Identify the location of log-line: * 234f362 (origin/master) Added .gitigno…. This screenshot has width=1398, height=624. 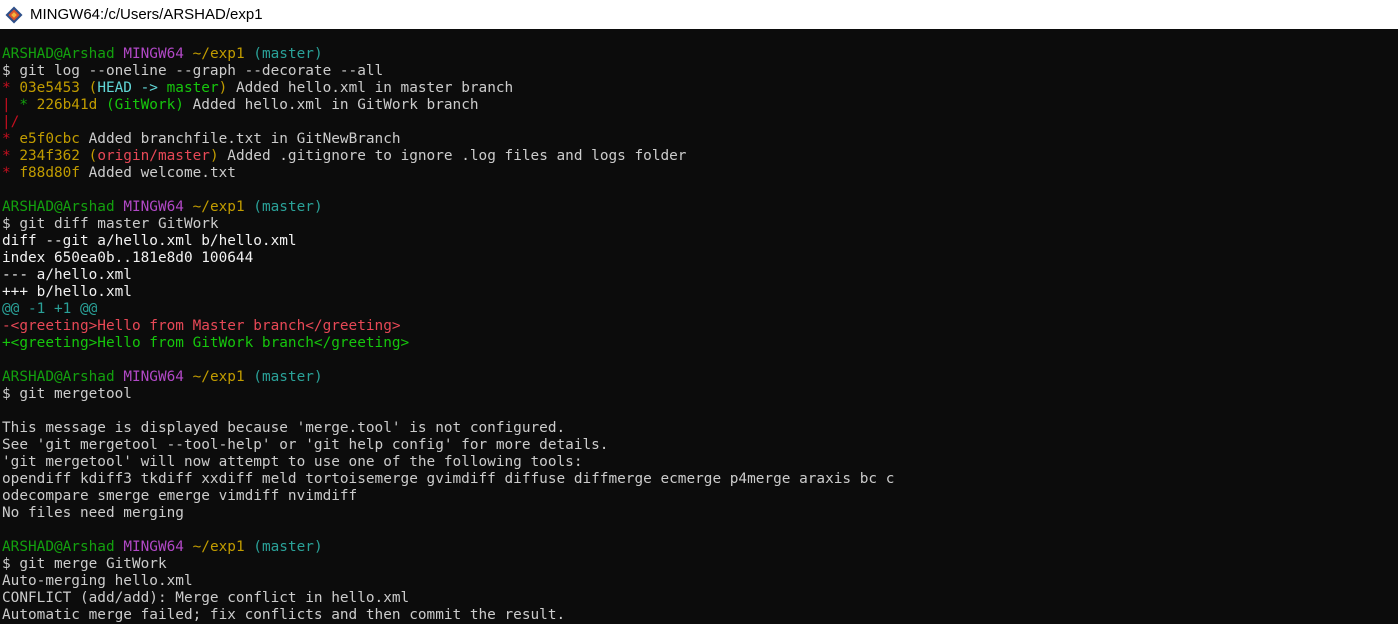
(700, 156).